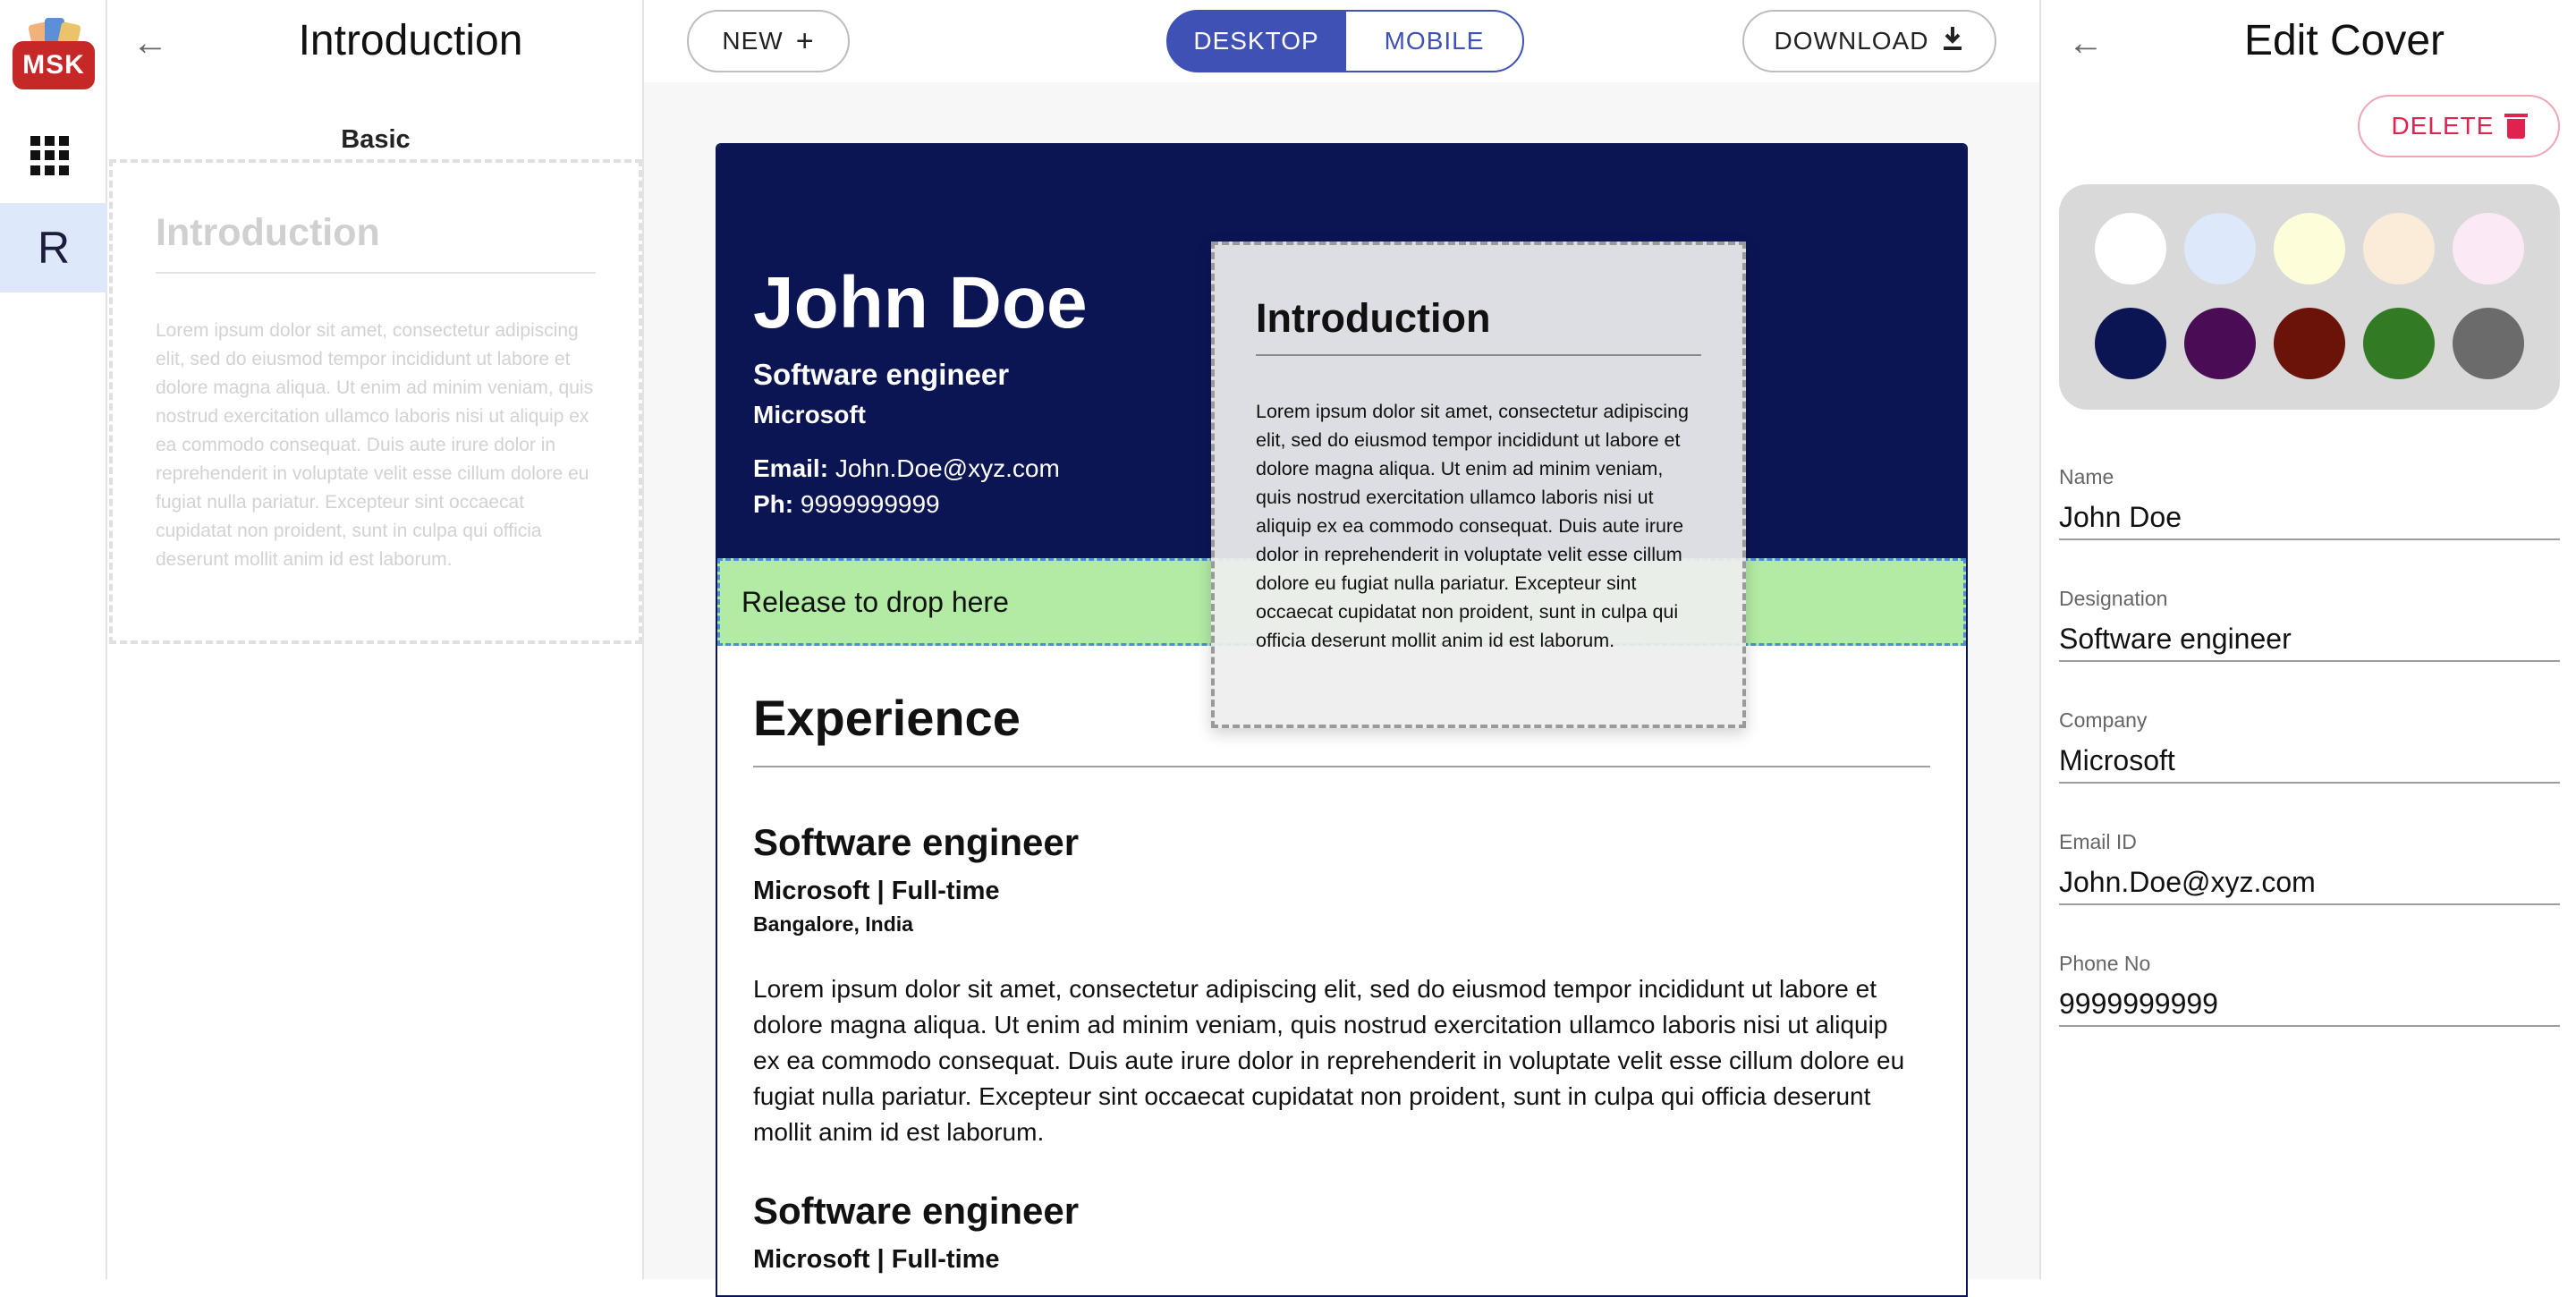  I want to click on name-field: Name, so click(2309, 514).